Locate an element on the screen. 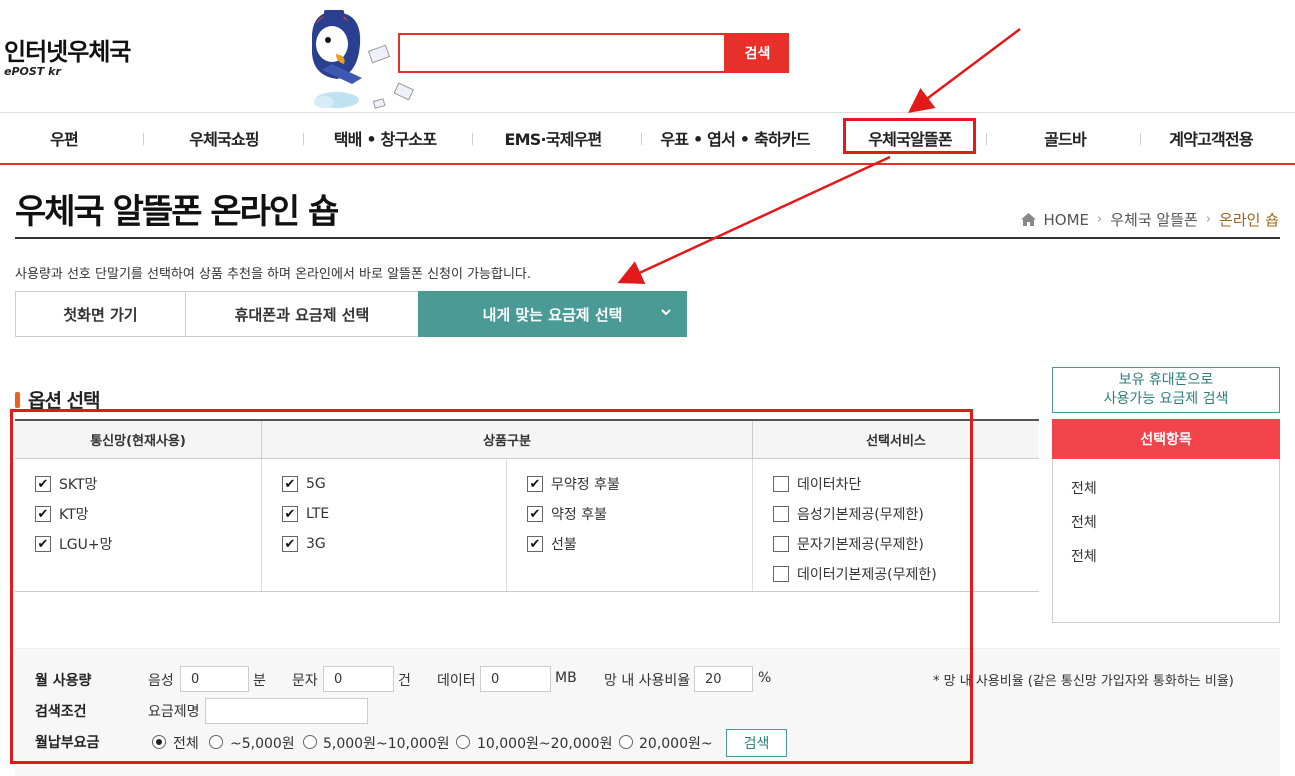  gnb-item-goldbar: 골드바 is located at coordinates (1065, 138).